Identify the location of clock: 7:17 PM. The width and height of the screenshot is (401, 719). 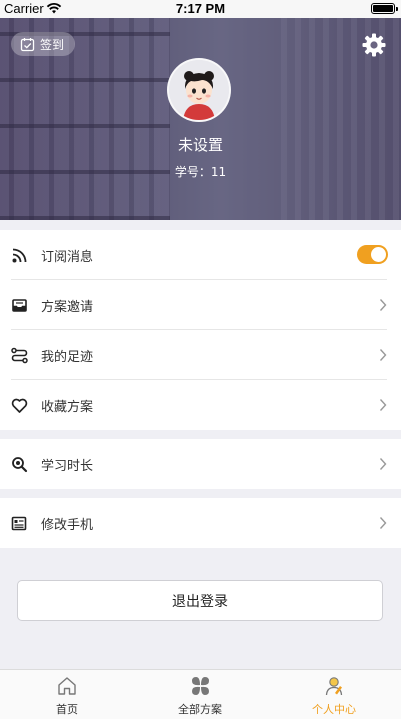
(200, 8).